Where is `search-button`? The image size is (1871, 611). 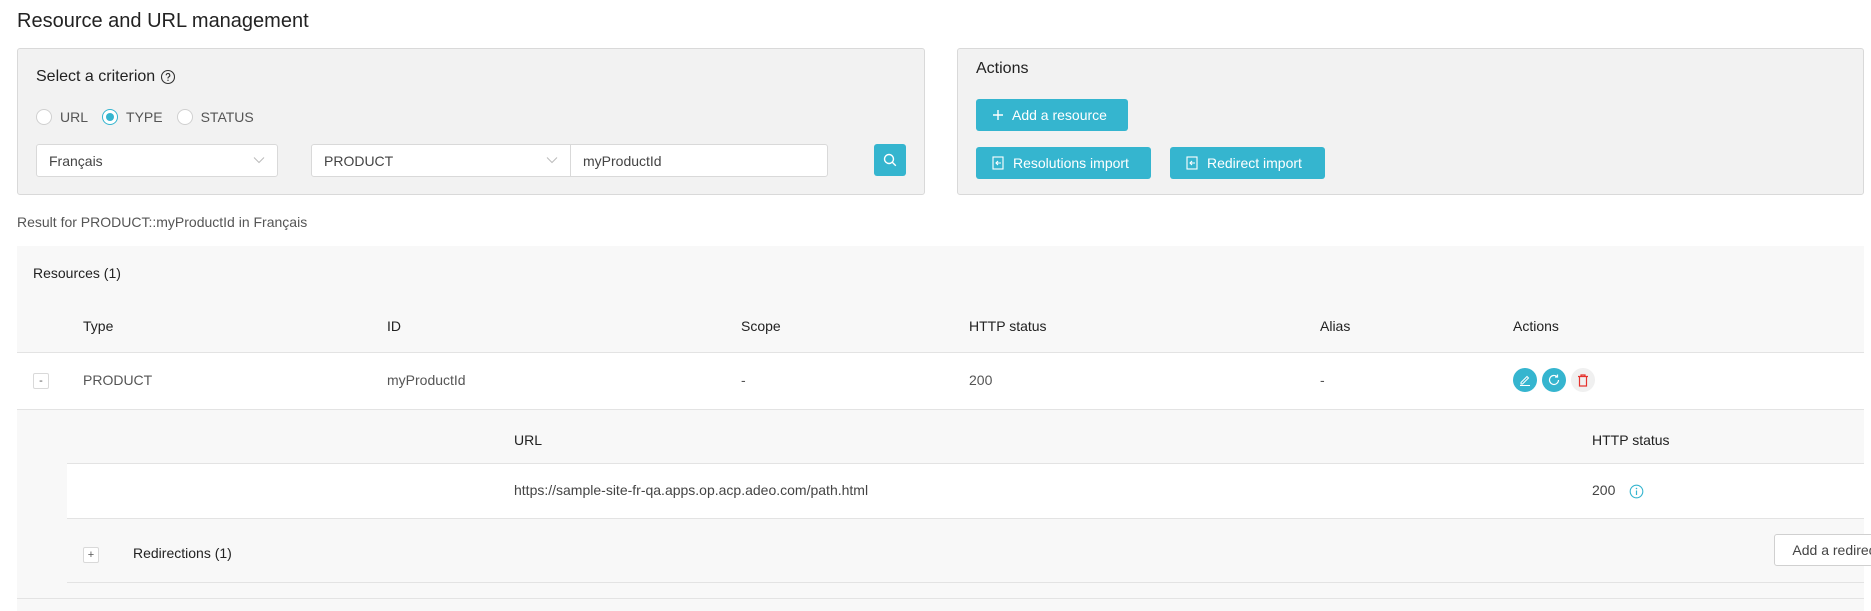 search-button is located at coordinates (890, 160).